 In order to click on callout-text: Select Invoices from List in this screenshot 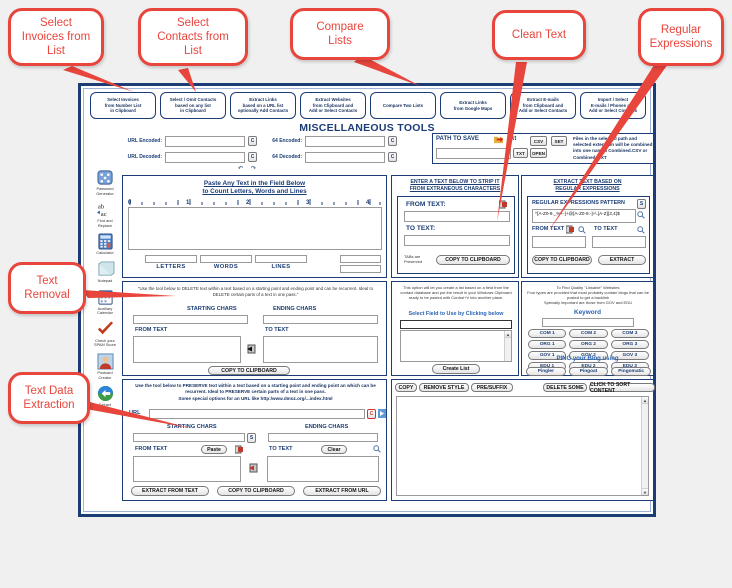, I will do `click(56, 37)`.